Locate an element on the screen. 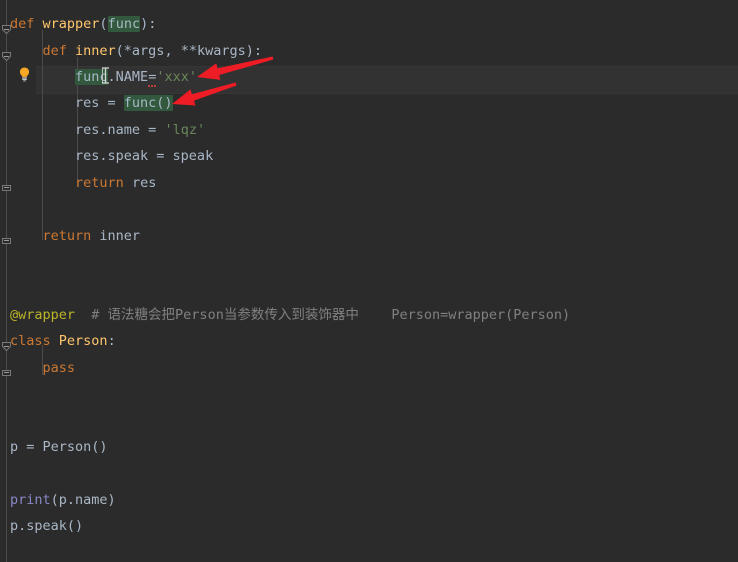 The width and height of the screenshot is (738, 562). code-token: class is located at coordinates (34, 341).